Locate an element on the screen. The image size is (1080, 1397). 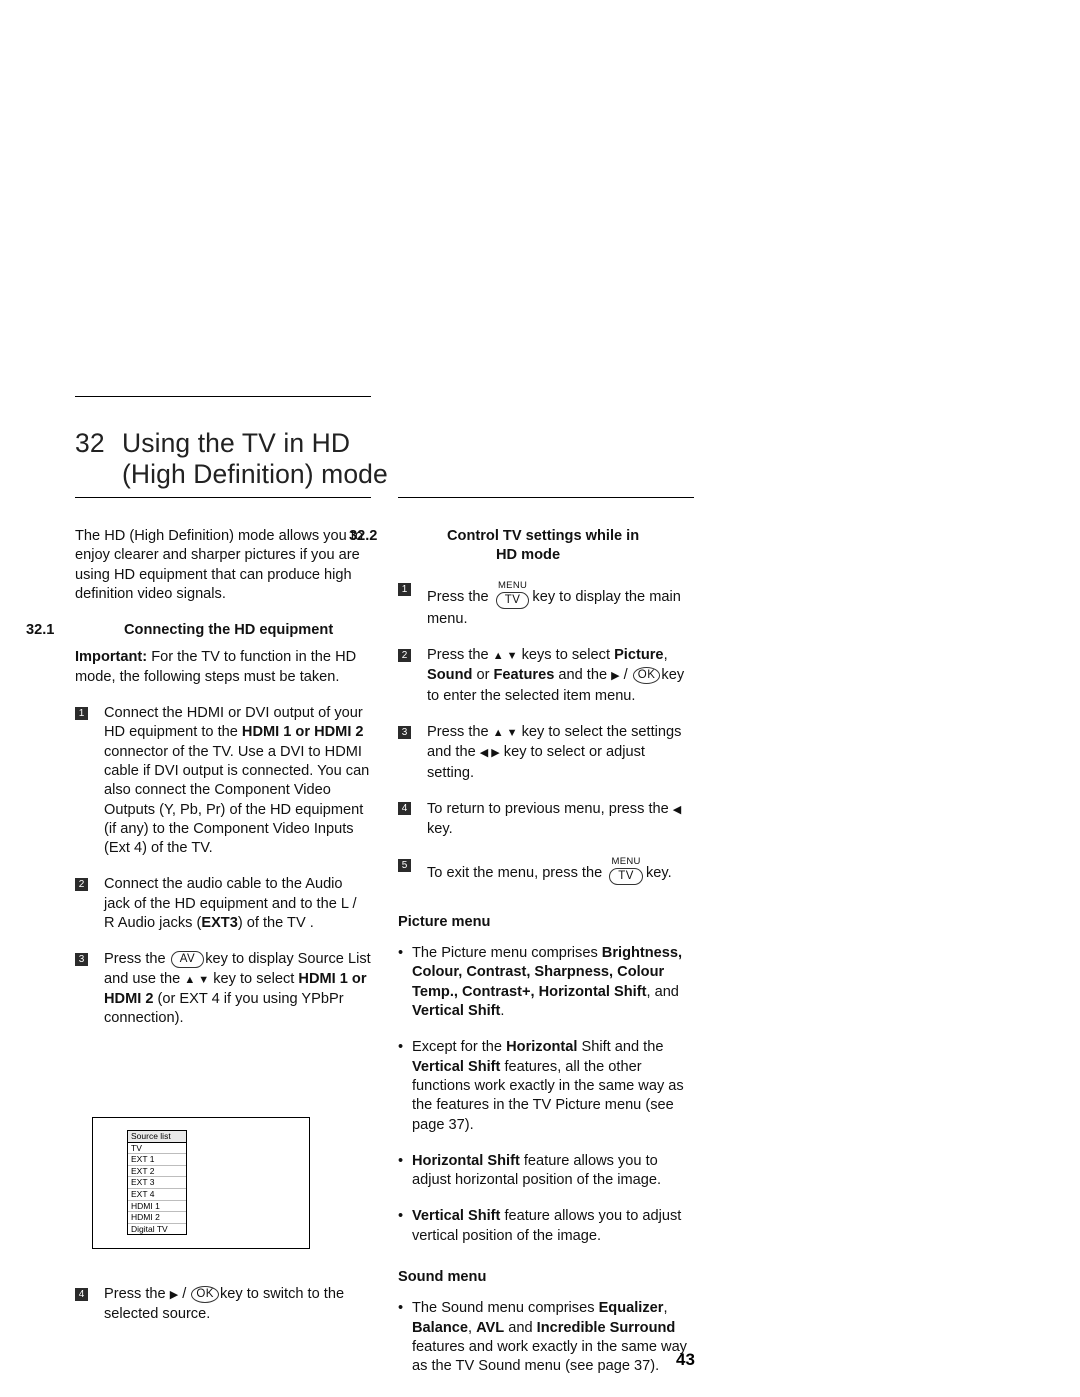
section-32-2-title-line2: HD mode is located at coordinates (528, 555).